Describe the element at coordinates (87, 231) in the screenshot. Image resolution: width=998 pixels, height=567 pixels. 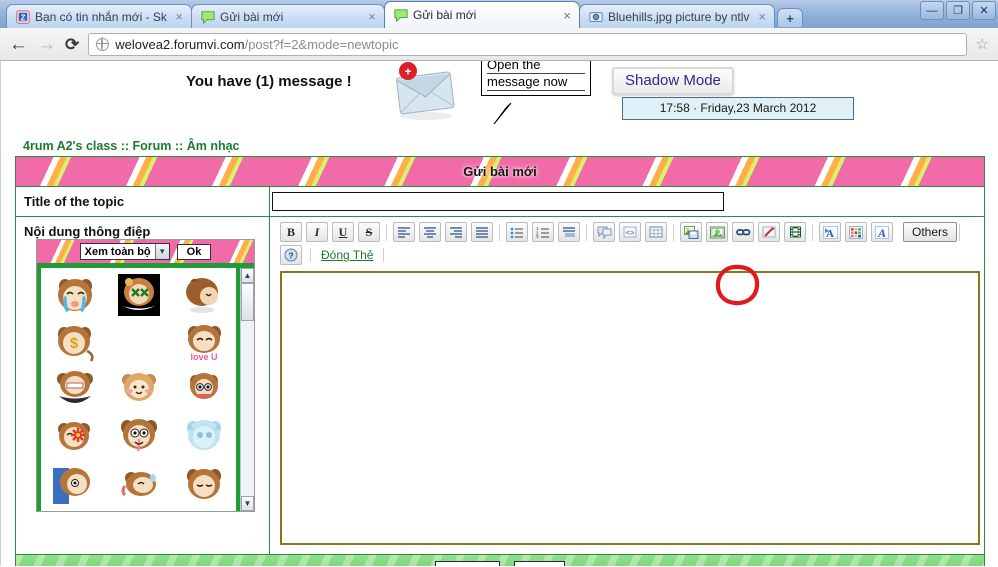
I see `body-label: Nội dung thông điệp` at that location.